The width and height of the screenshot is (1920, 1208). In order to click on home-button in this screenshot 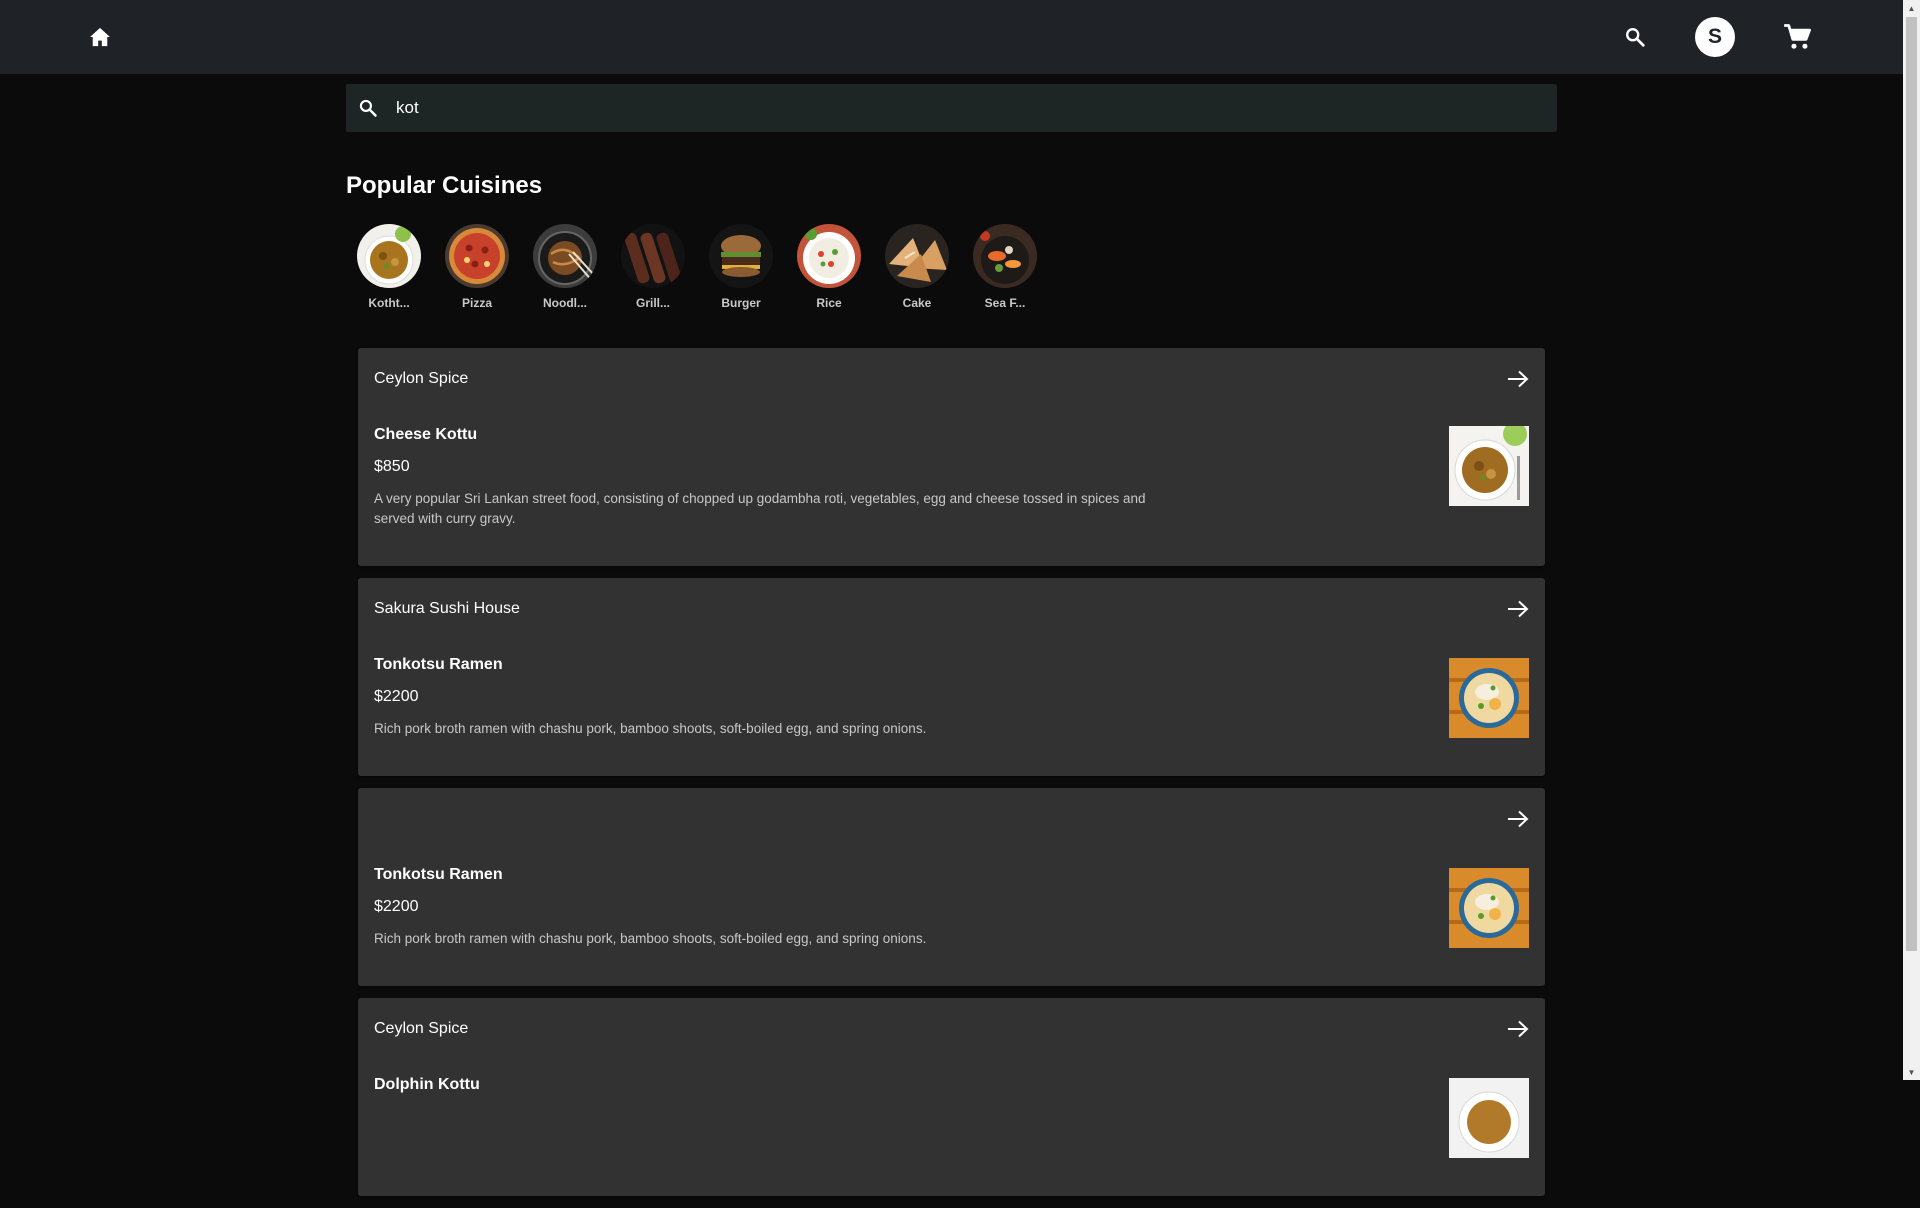, I will do `click(100, 37)`.